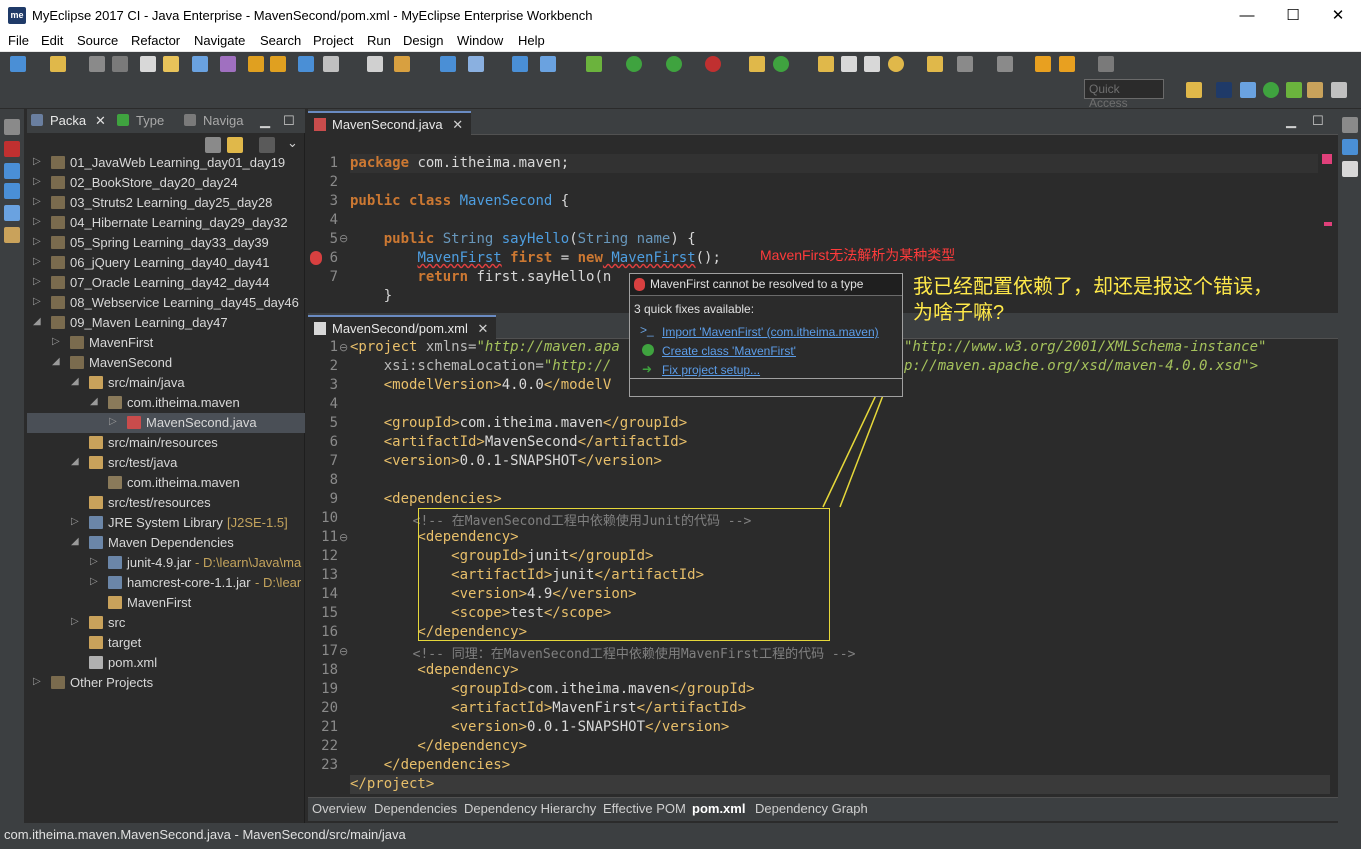 The width and height of the screenshot is (1361, 849). I want to click on tab-pom-xml: MavenSecond/pom.xml ✕, so click(402, 327).